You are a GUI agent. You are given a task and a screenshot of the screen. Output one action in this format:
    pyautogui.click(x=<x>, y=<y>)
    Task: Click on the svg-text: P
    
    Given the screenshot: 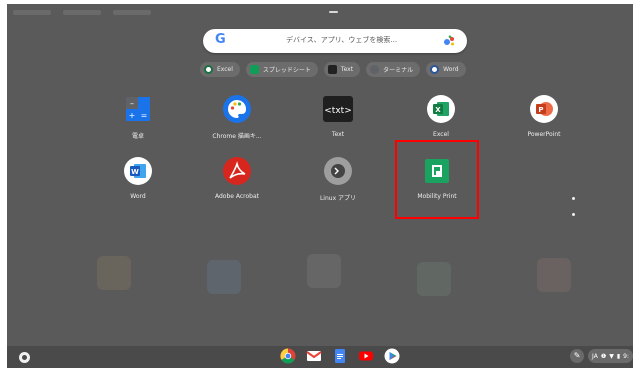 What is the action you would take?
    pyautogui.click(x=540, y=110)
    